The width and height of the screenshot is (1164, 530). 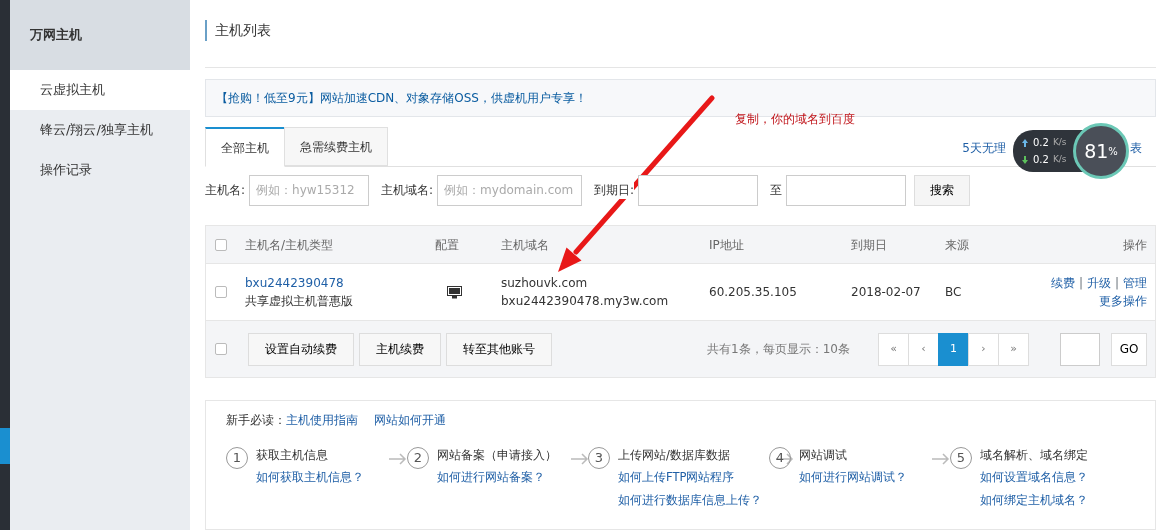 What do you see at coordinates (336, 146) in the screenshot?
I see `tab: 急需续费主机` at bounding box center [336, 146].